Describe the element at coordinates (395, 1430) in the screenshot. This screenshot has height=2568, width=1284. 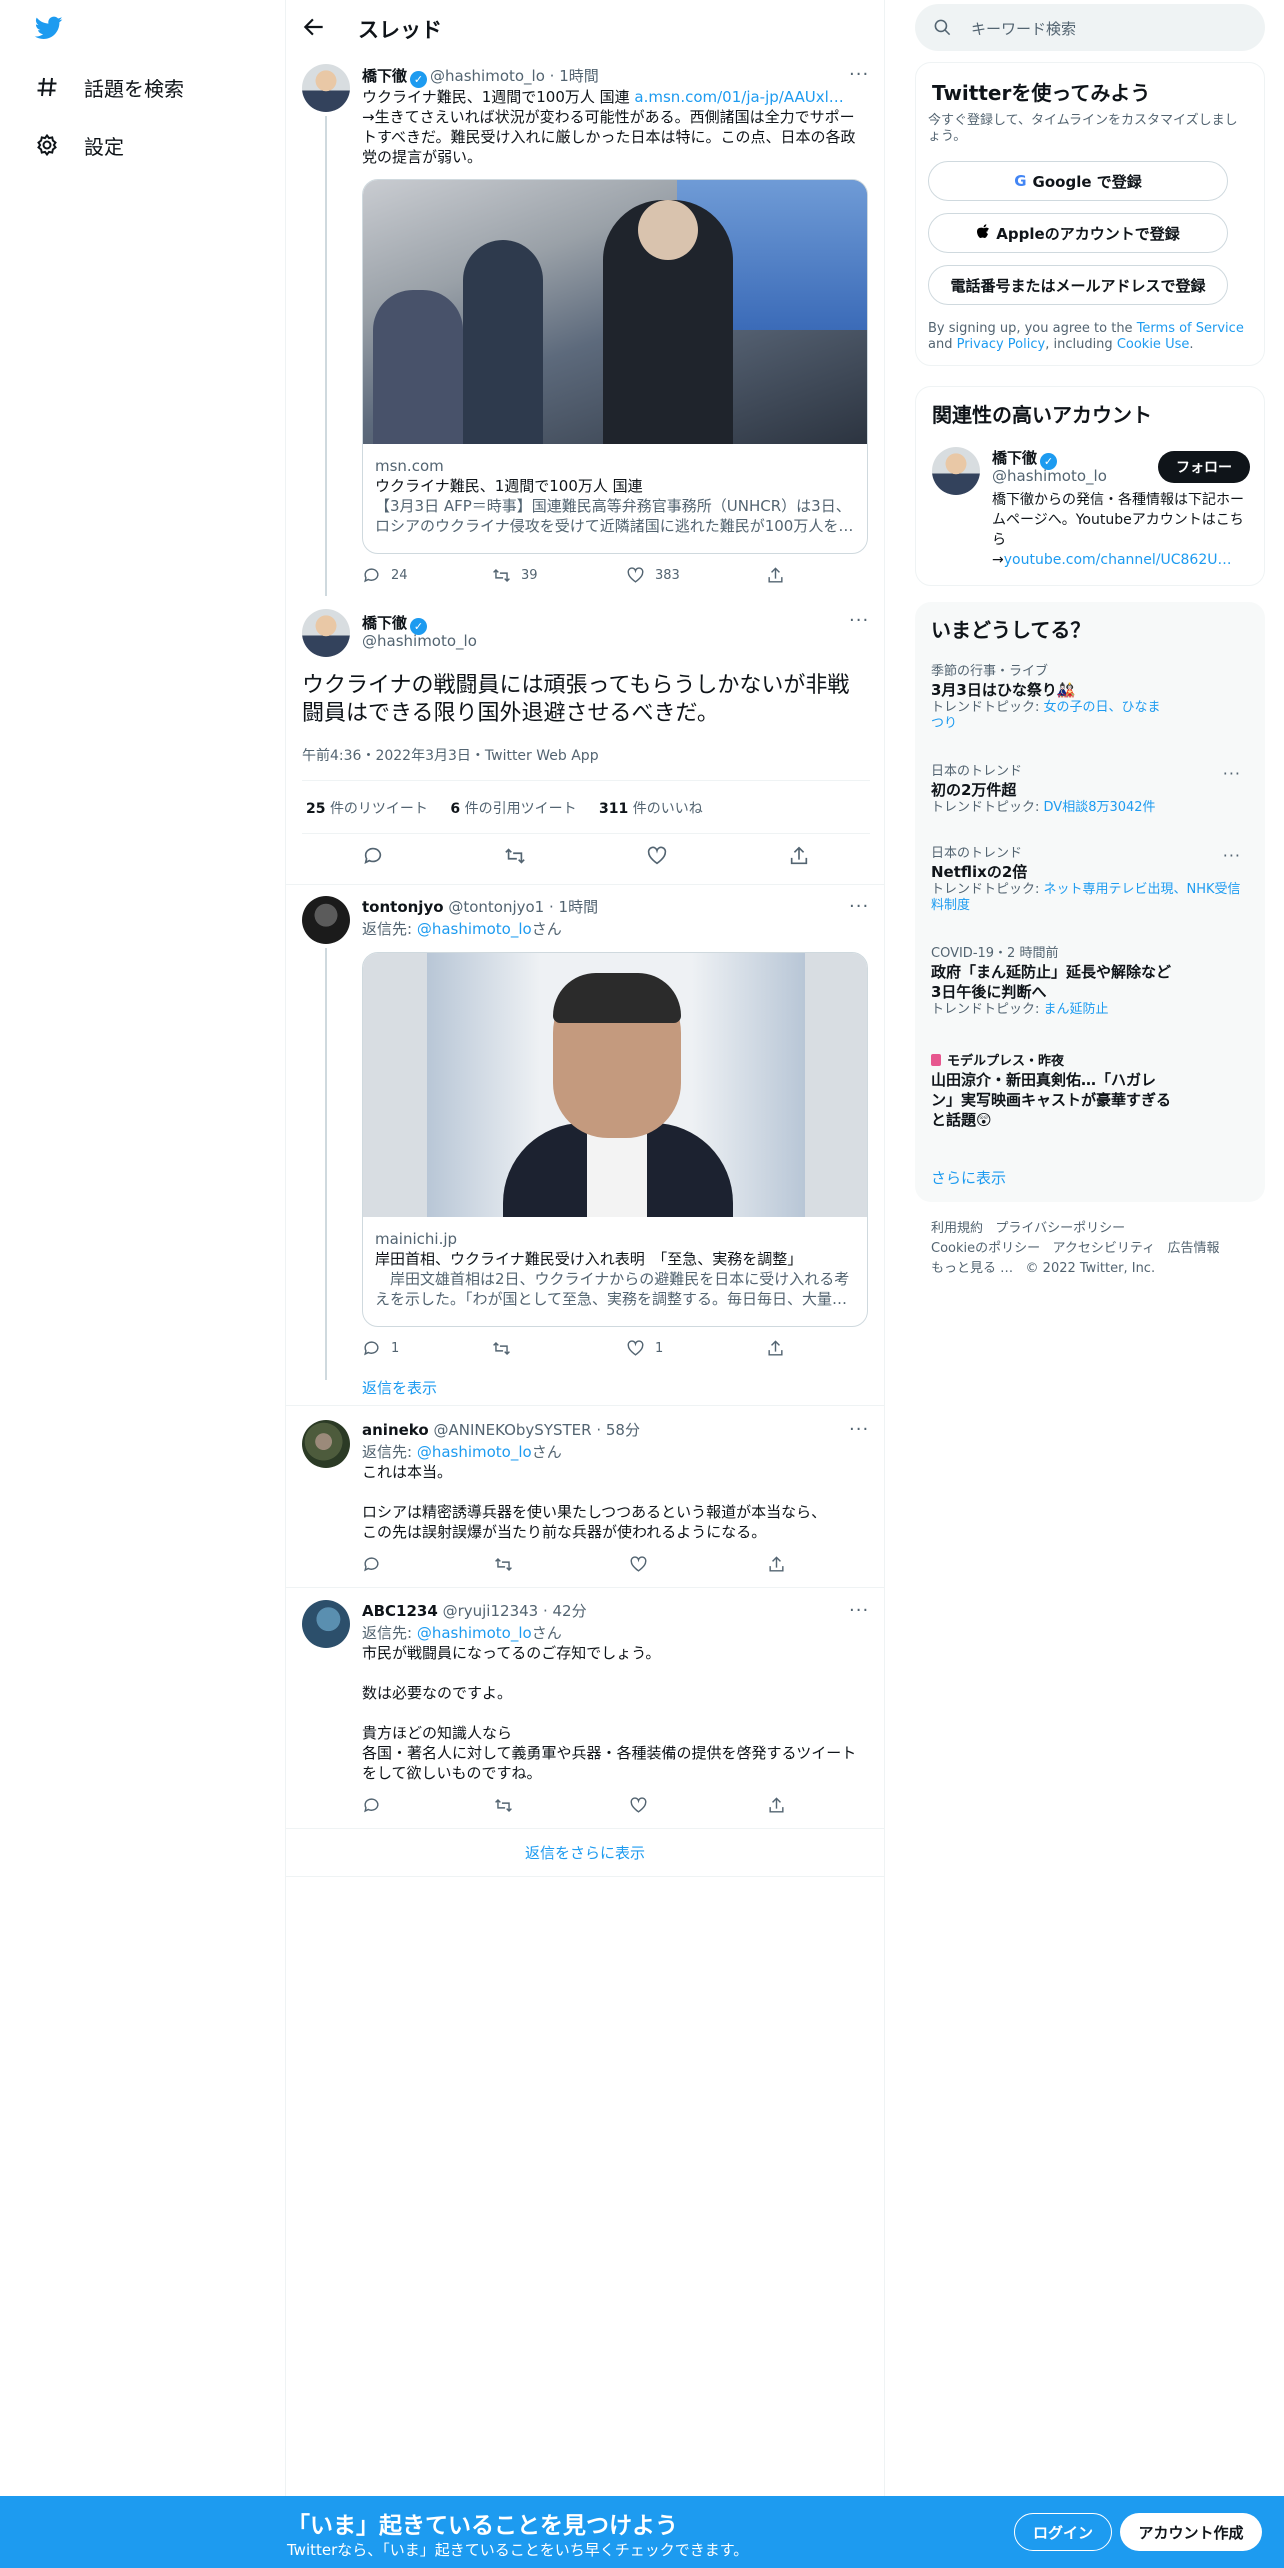
I see `author-name: anineko` at that location.